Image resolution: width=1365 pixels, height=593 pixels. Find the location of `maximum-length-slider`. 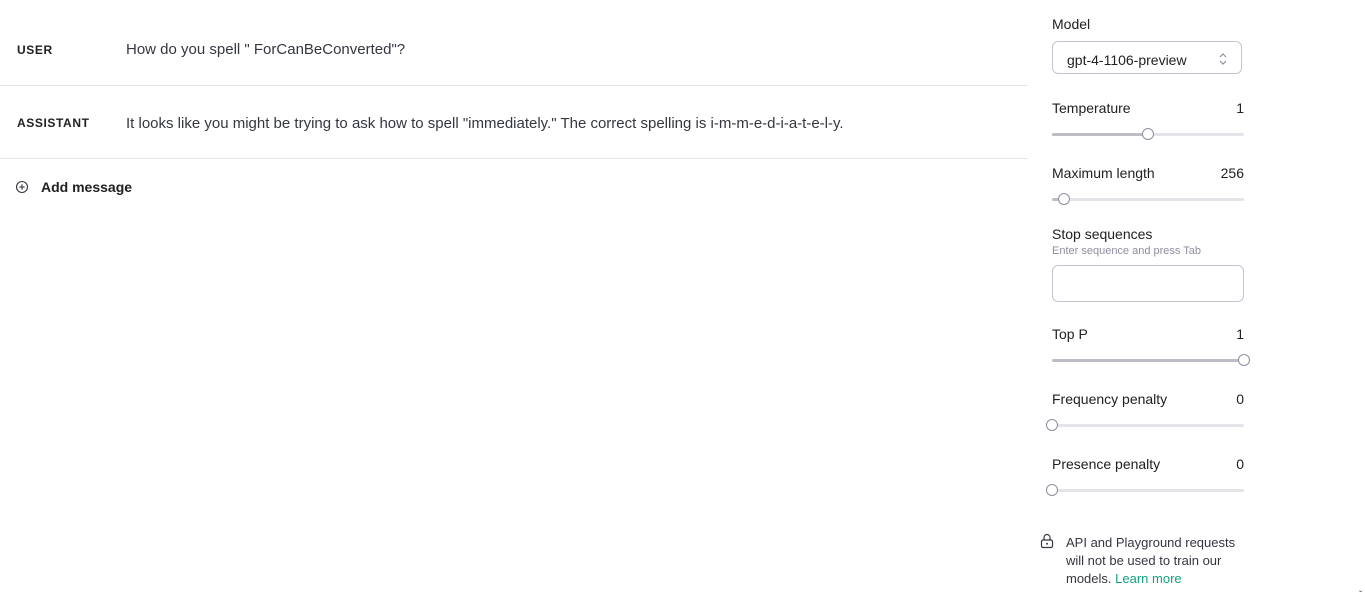

maximum-length-slider is located at coordinates (1148, 199).